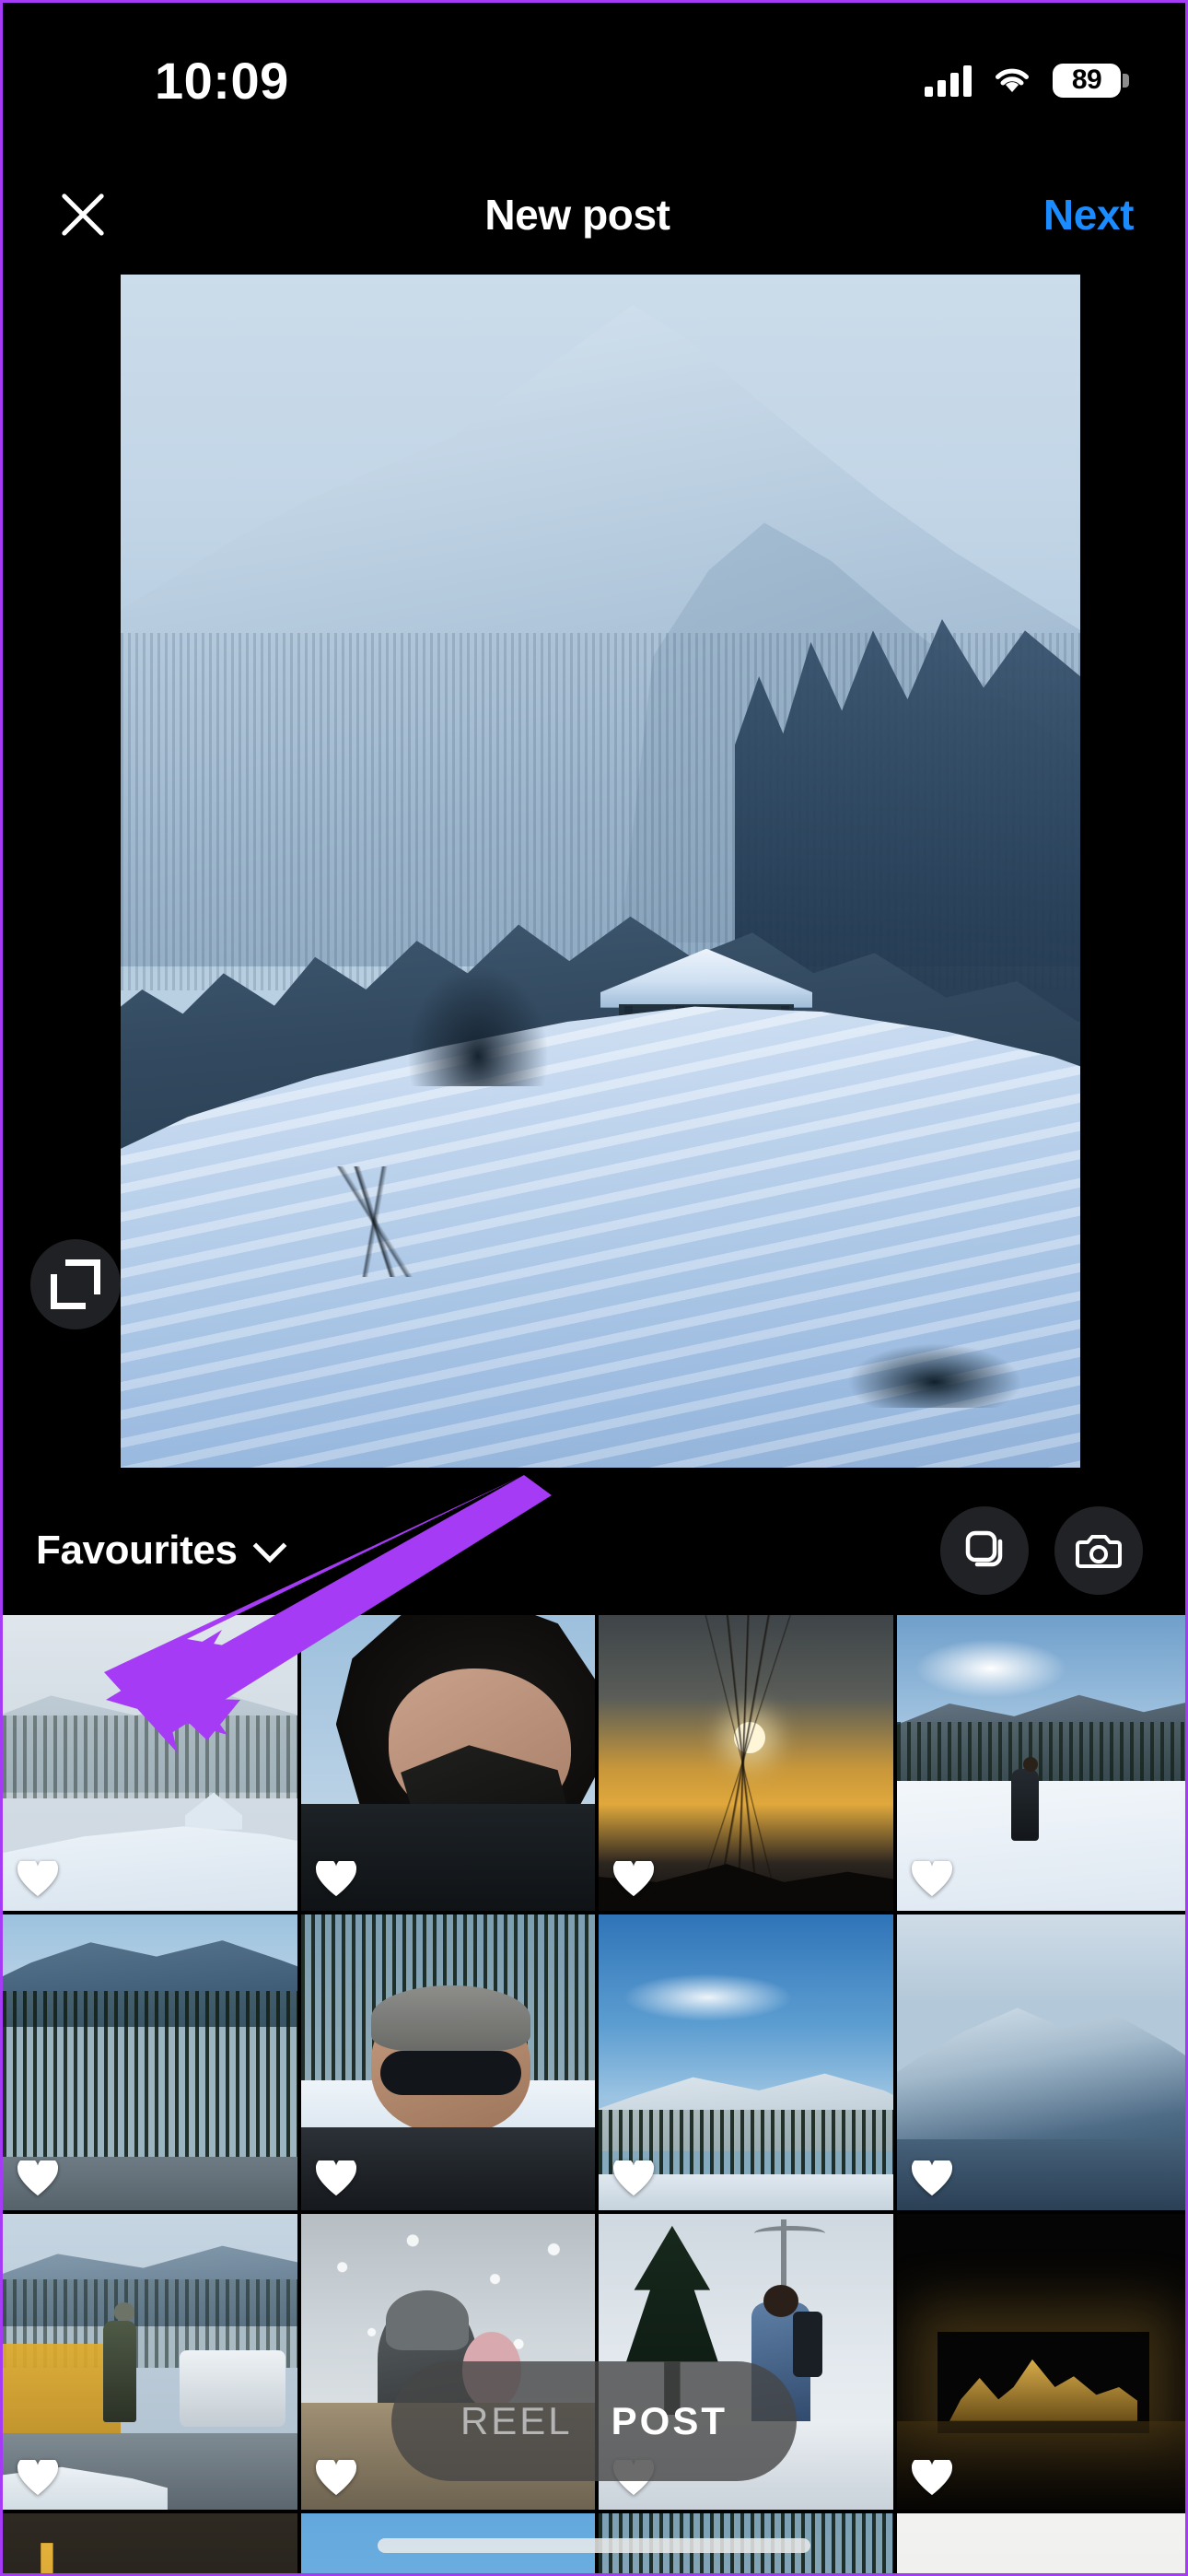 The width and height of the screenshot is (1188, 2576). I want to click on album-name: Favourites, so click(137, 1550).